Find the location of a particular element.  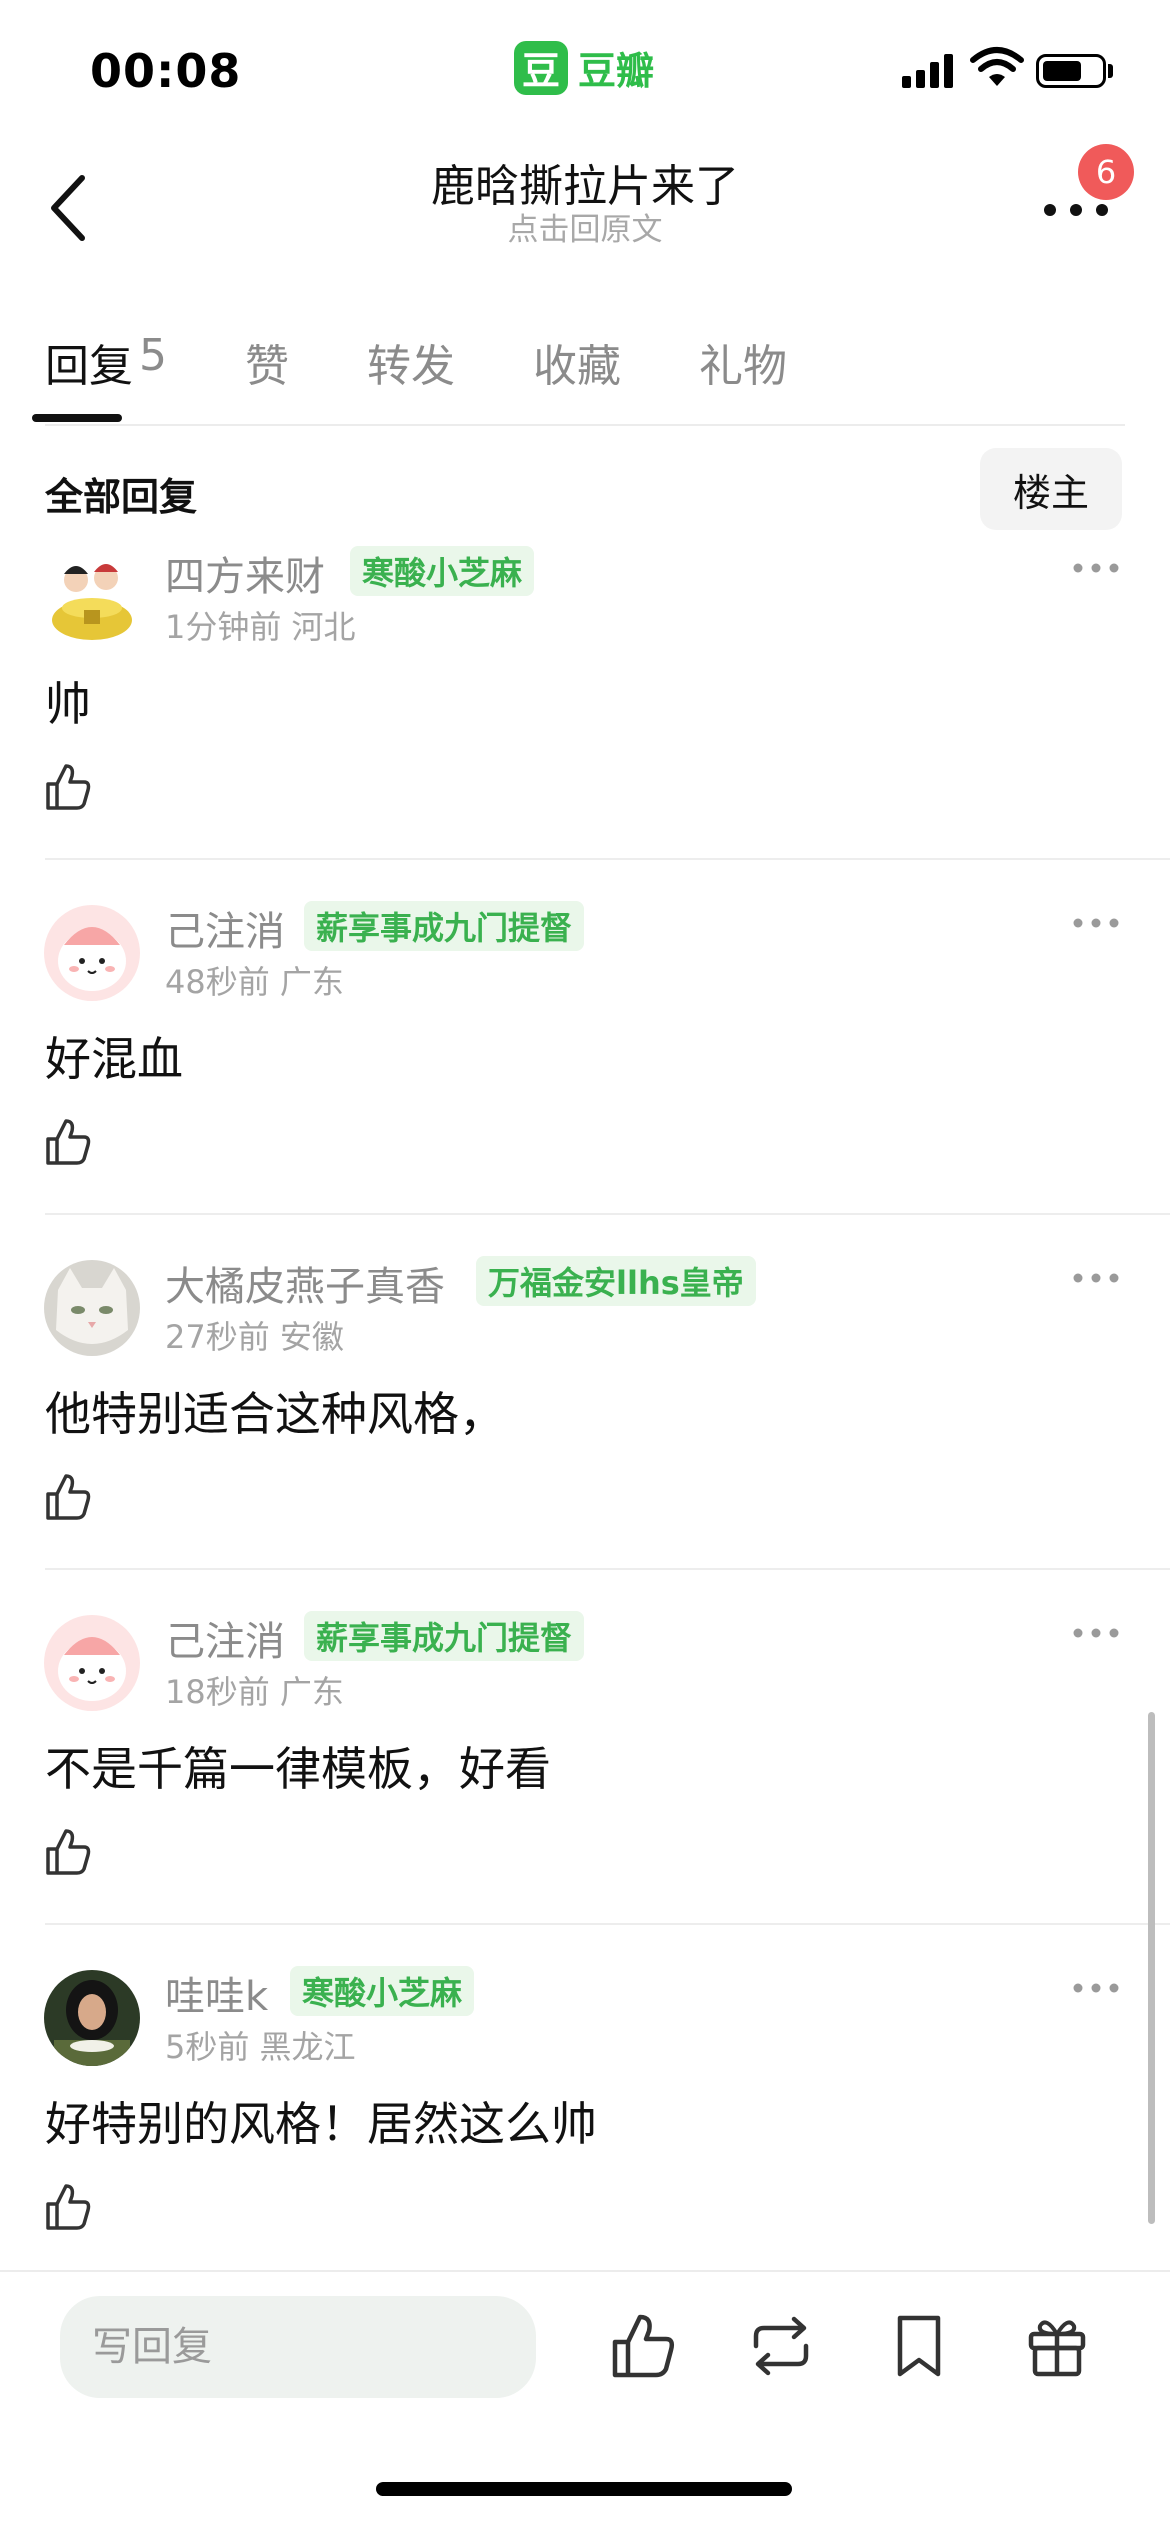

active-tab-indicator is located at coordinates (77, 418).